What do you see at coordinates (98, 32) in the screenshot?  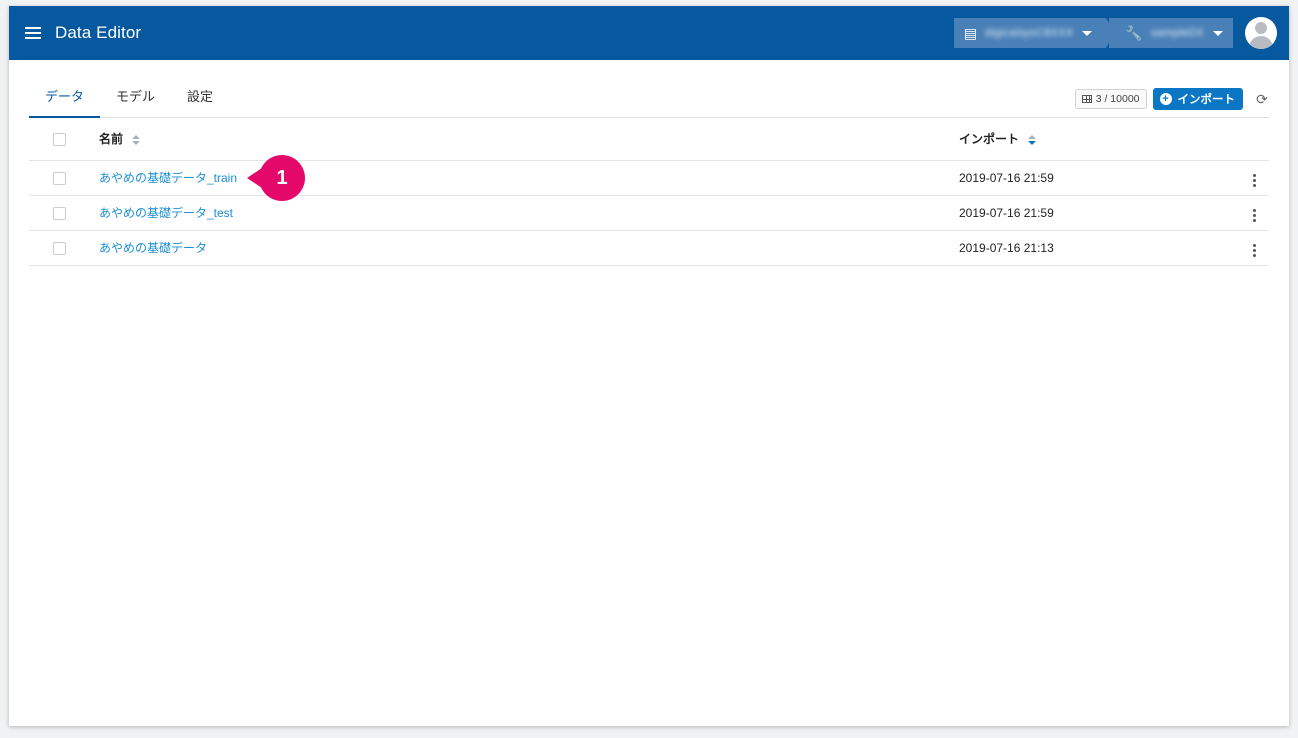 I see `app-title: Data Editor` at bounding box center [98, 32].